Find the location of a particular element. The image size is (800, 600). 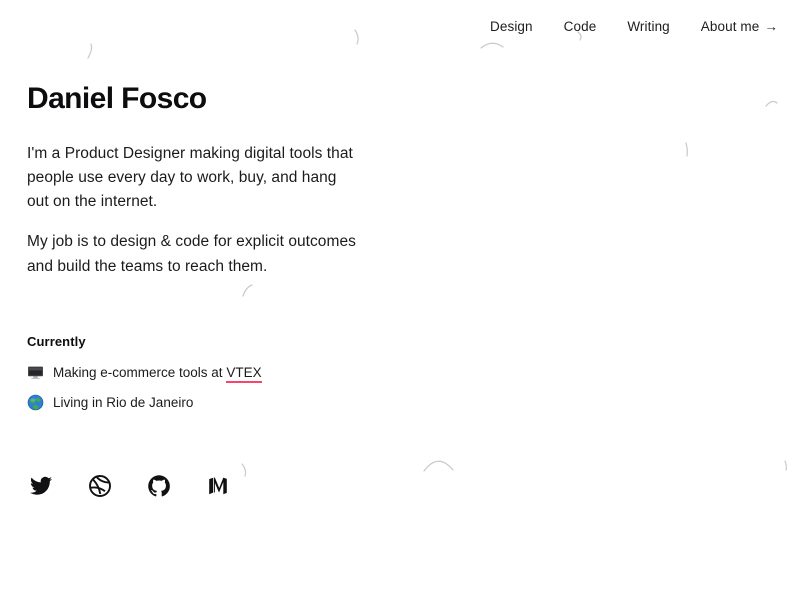

currently-item-work-text: Making e-commerce tools at VTEX is located at coordinates (157, 373).